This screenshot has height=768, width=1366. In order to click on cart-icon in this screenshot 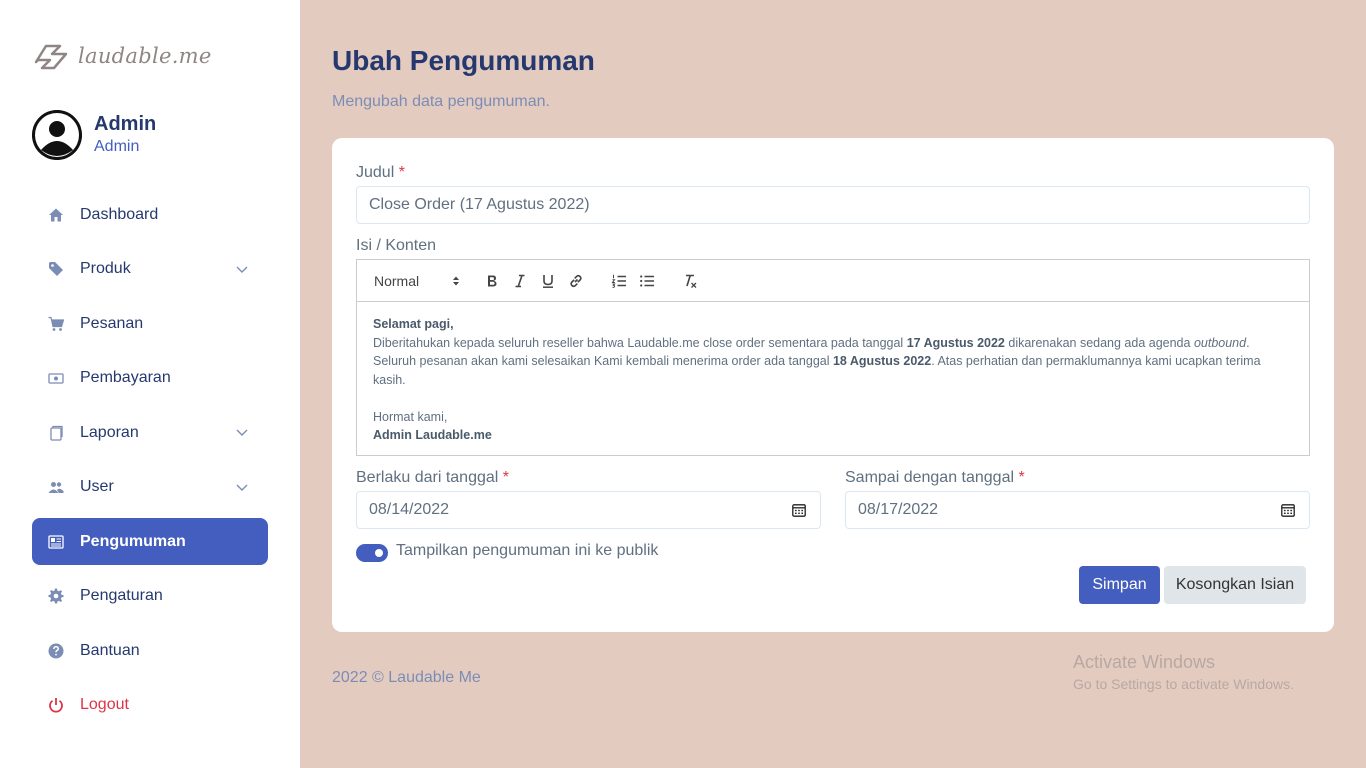, I will do `click(56, 323)`.